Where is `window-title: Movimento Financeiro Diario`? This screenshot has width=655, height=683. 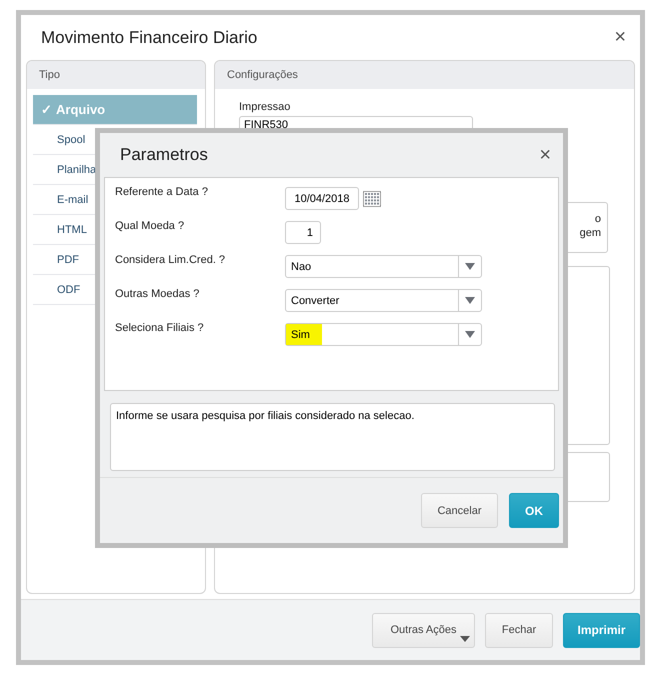 window-title: Movimento Financeiro Diario is located at coordinates (149, 38).